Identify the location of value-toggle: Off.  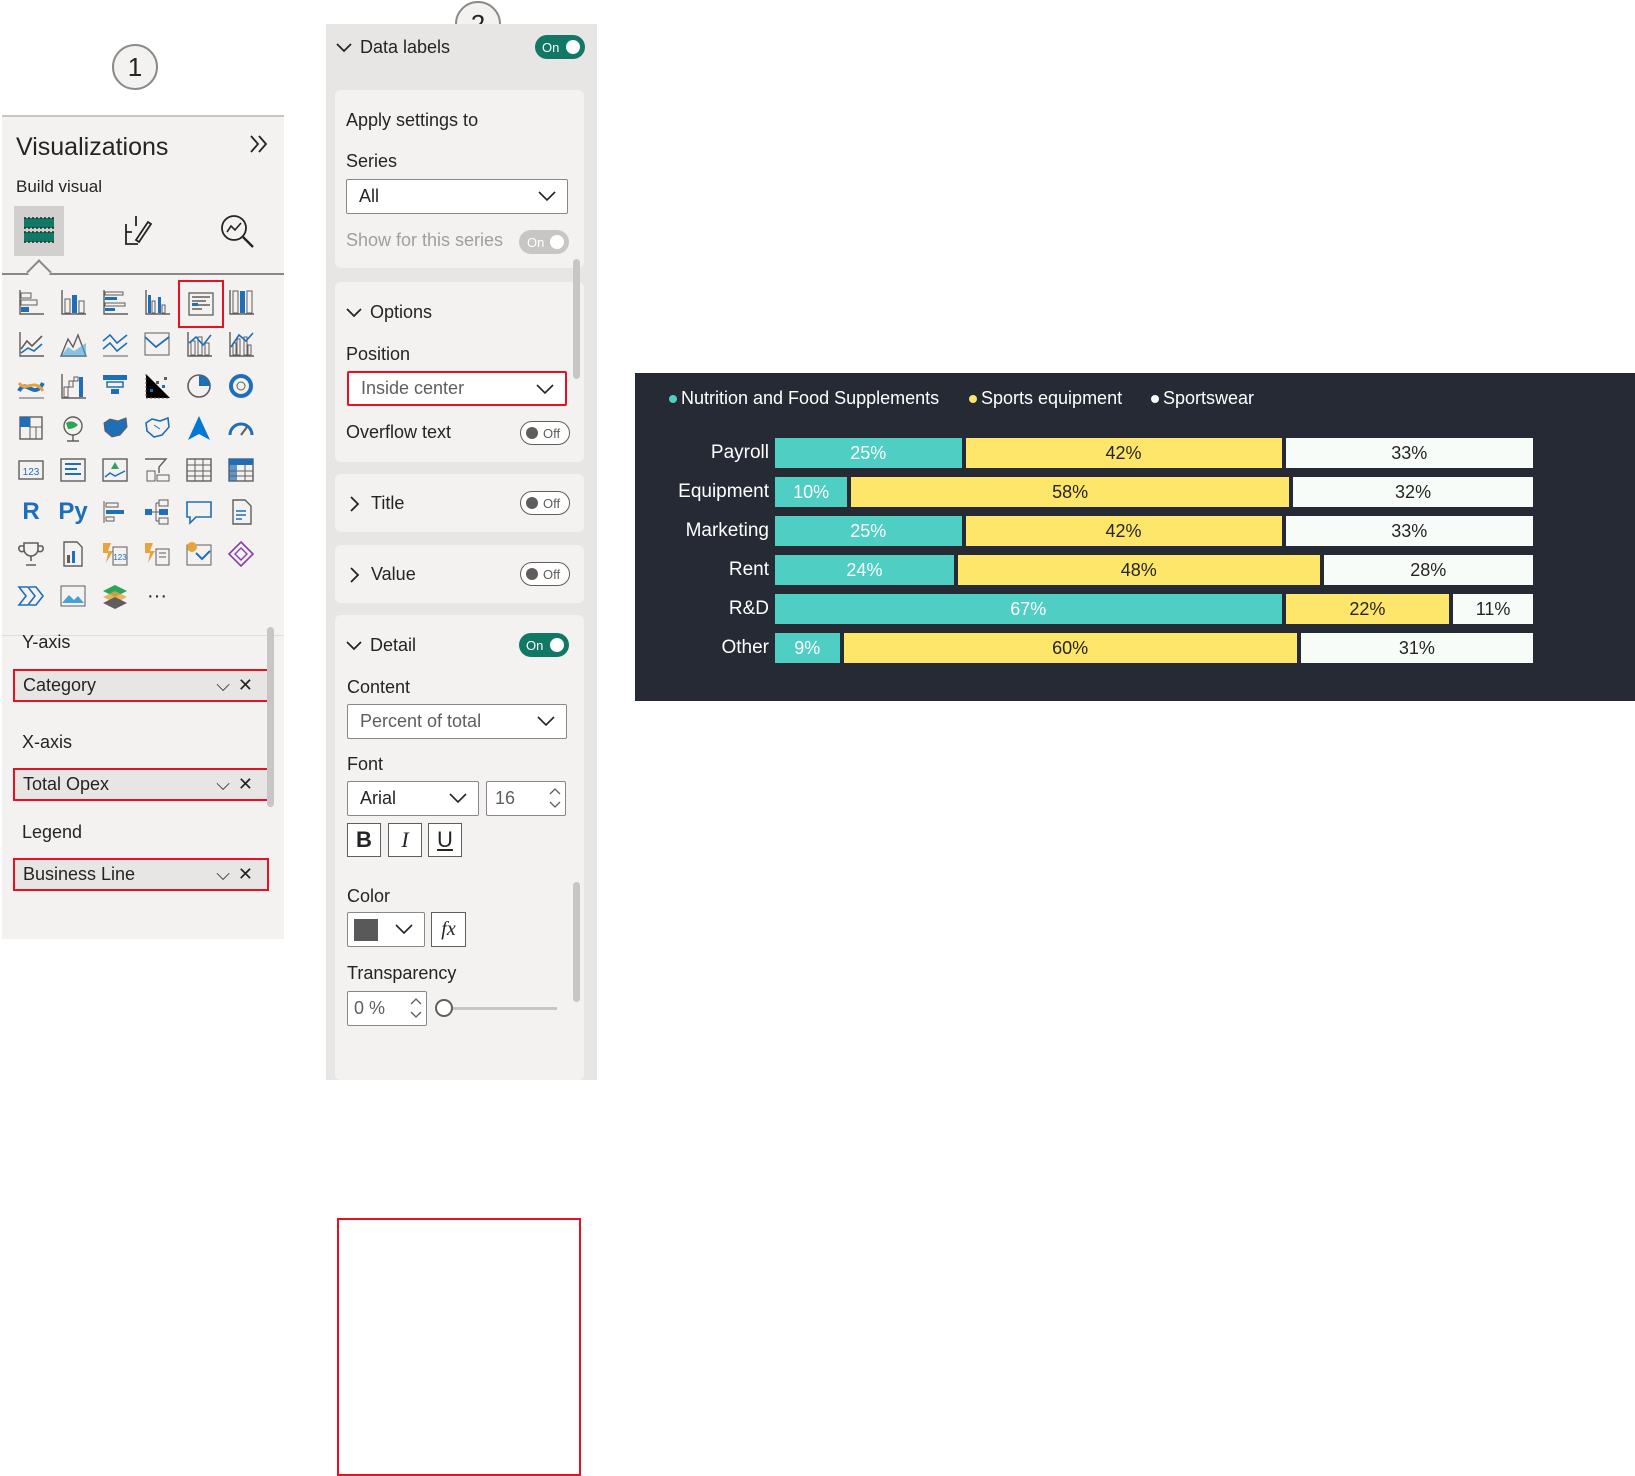
(545, 574).